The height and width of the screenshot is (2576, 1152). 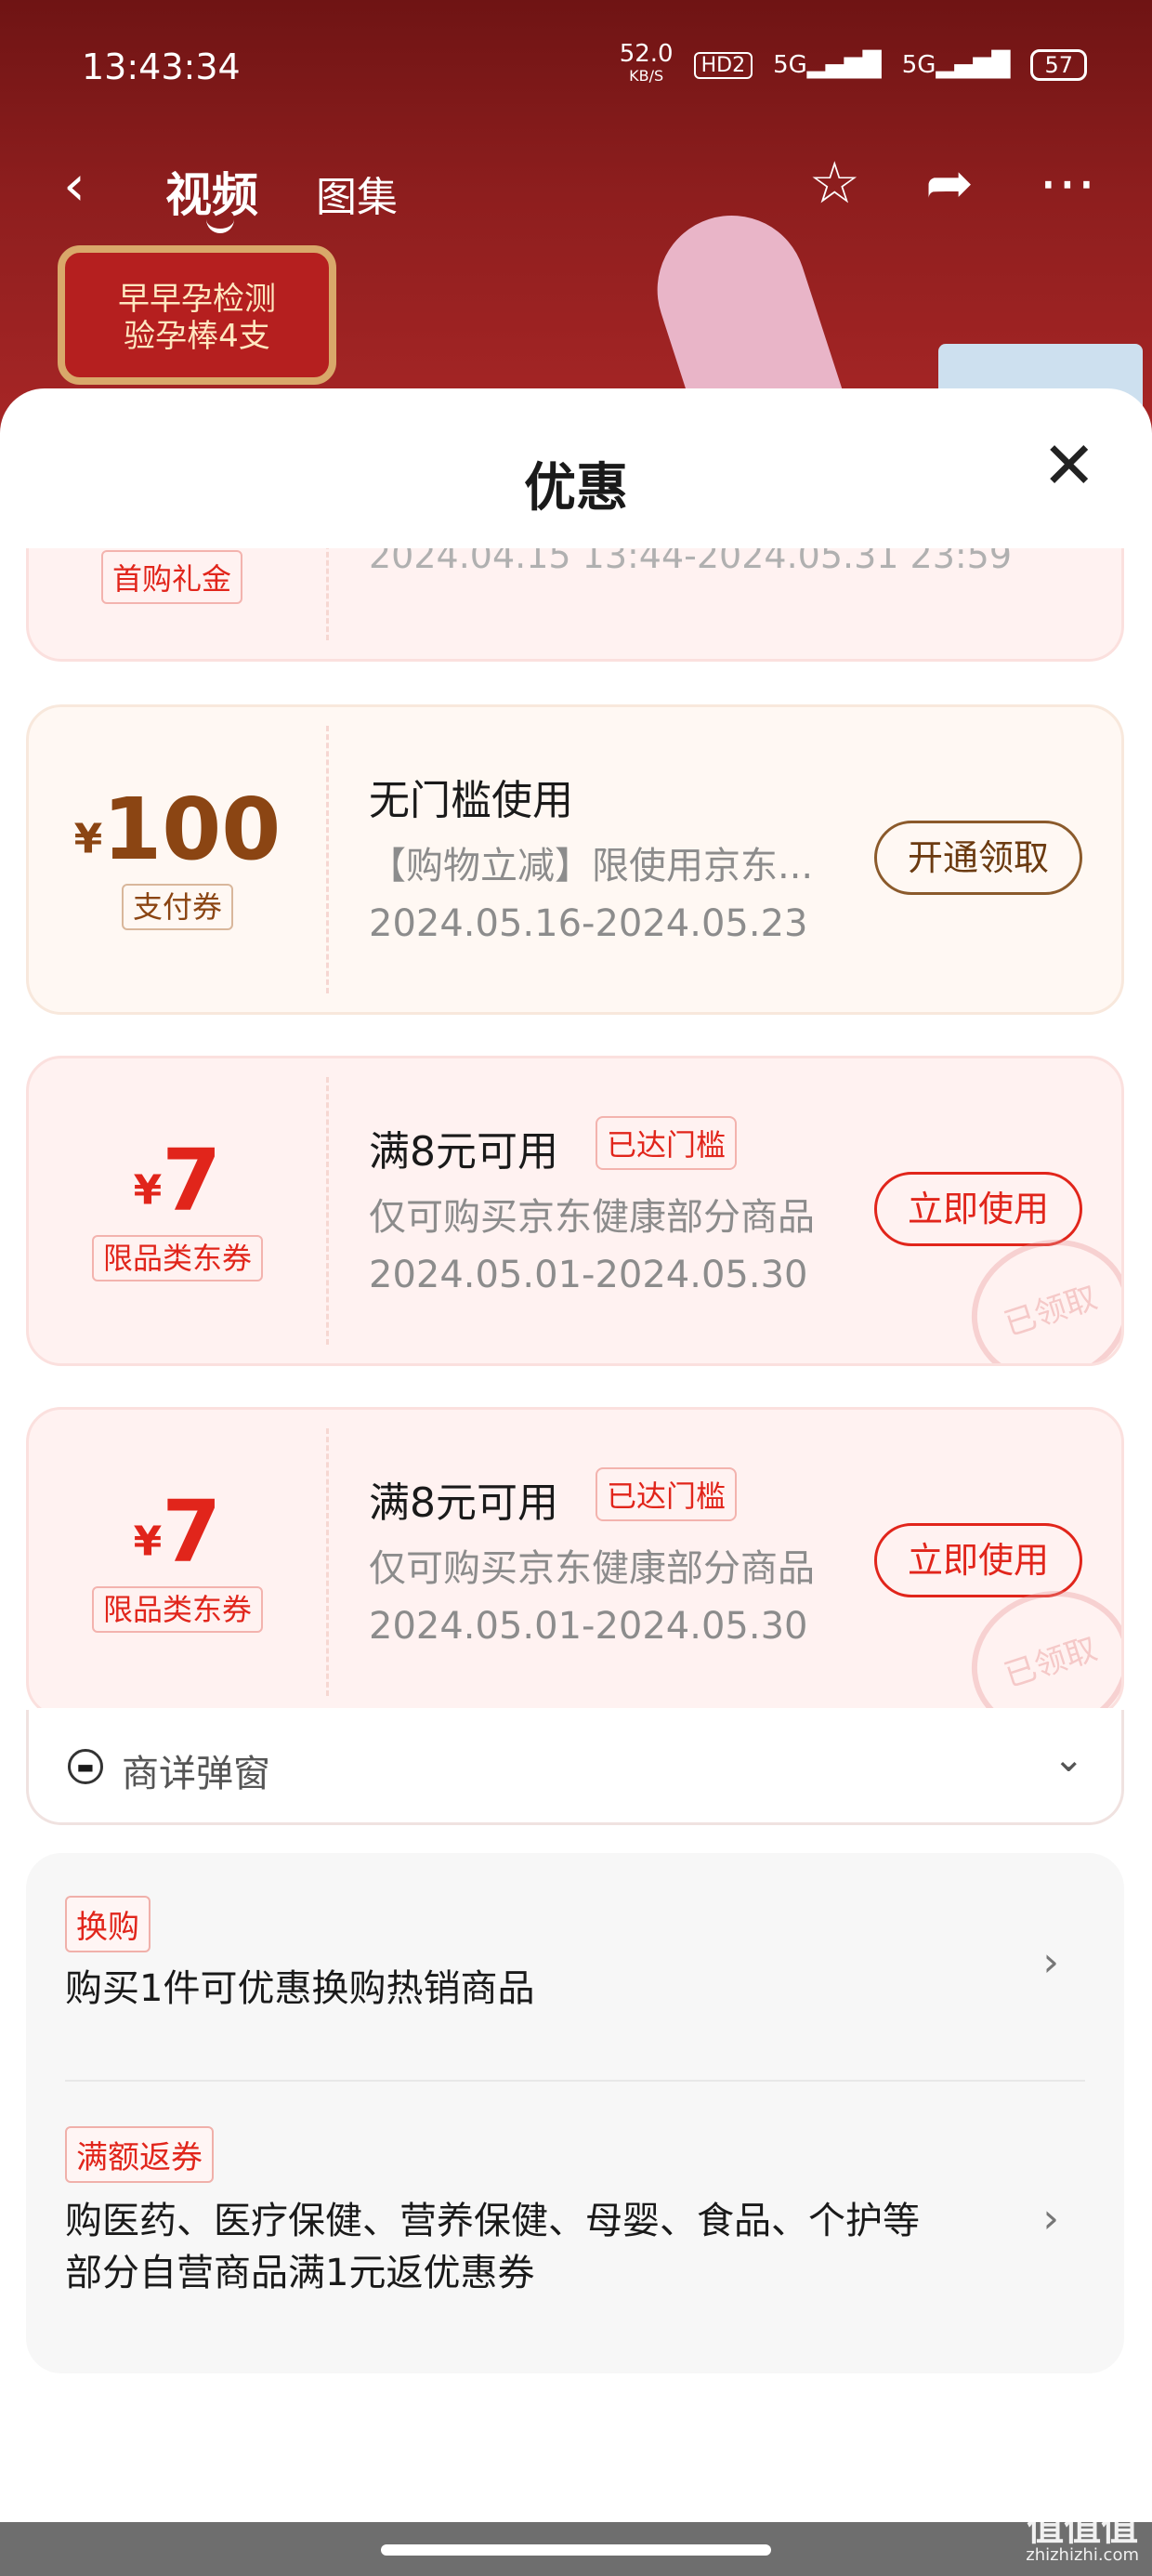 I want to click on coupon-date: 2024.04.15 13:44-2024.05.31 23:59, so click(x=691, y=562).